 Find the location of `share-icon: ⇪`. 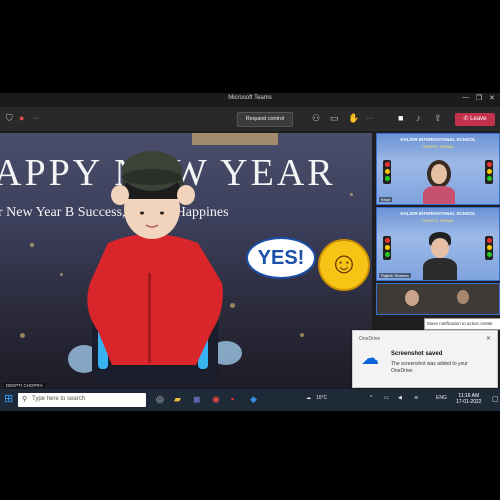

share-icon: ⇪ is located at coordinates (438, 118).